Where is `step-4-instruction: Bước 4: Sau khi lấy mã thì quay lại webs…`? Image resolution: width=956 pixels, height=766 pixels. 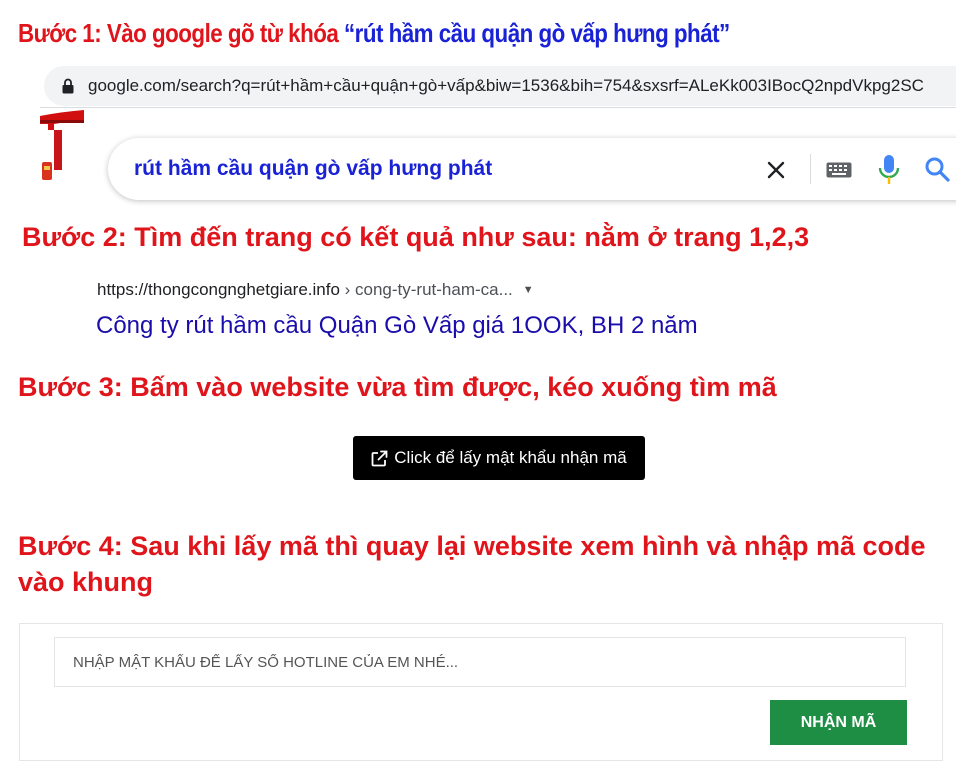
step-4-instruction: Bước 4: Sau khi lấy mã thì quay lại webs… is located at coordinates (472, 564).